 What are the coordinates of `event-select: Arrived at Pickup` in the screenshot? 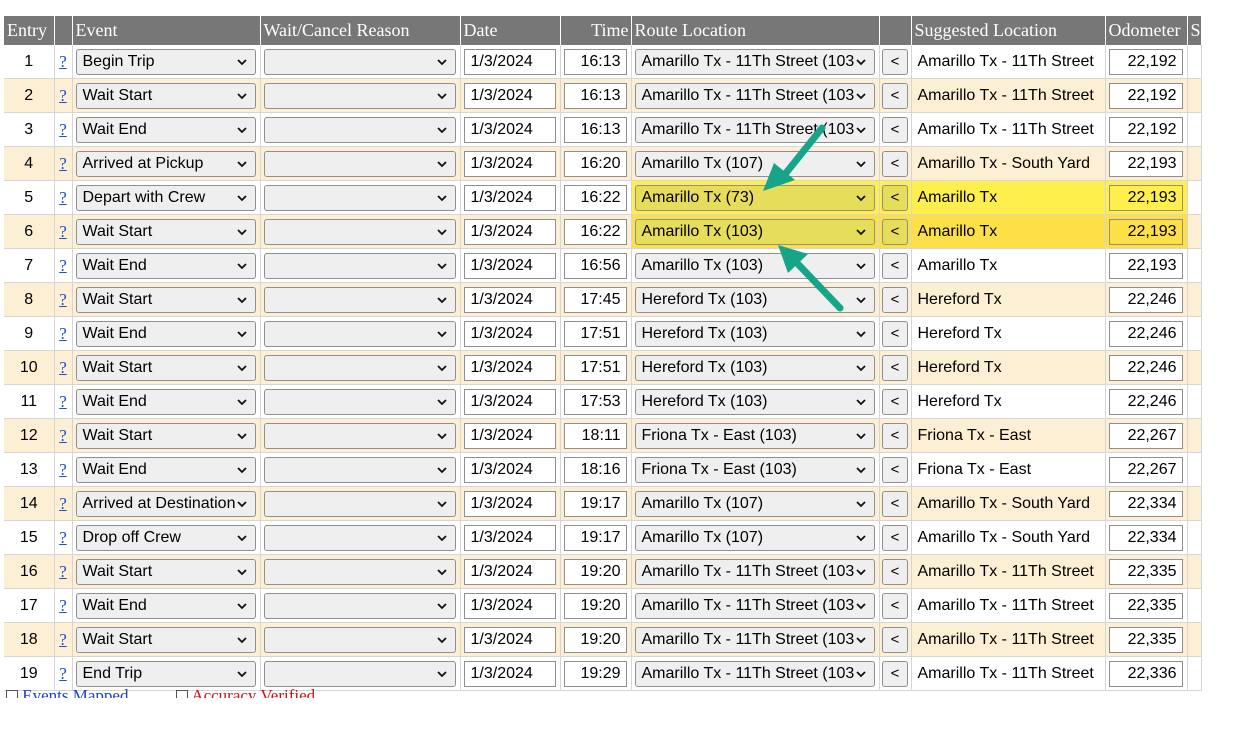 It's located at (165, 163).